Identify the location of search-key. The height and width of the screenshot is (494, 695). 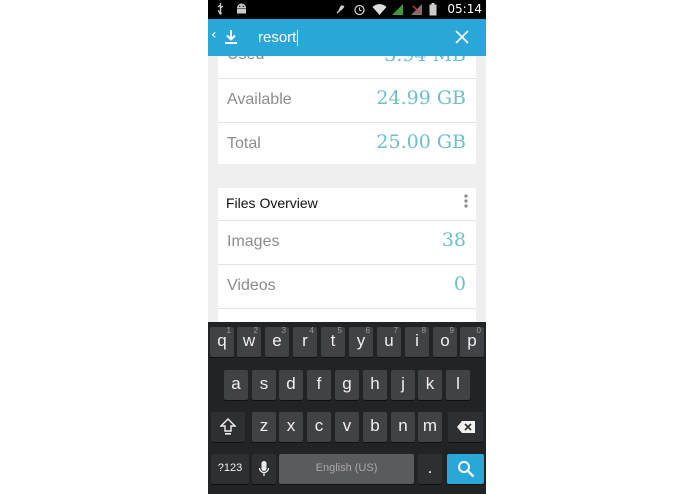
(465, 469).